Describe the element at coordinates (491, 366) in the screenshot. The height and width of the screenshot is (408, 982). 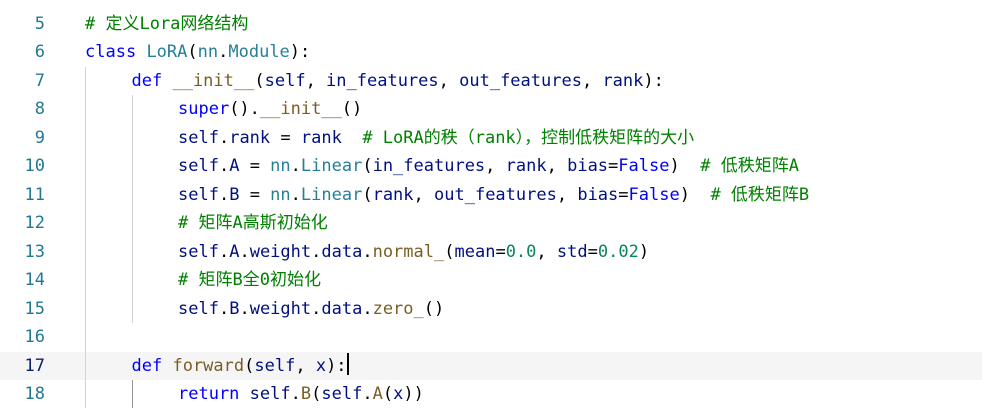
I see `code-line: 17 def forward(self, x):` at that location.